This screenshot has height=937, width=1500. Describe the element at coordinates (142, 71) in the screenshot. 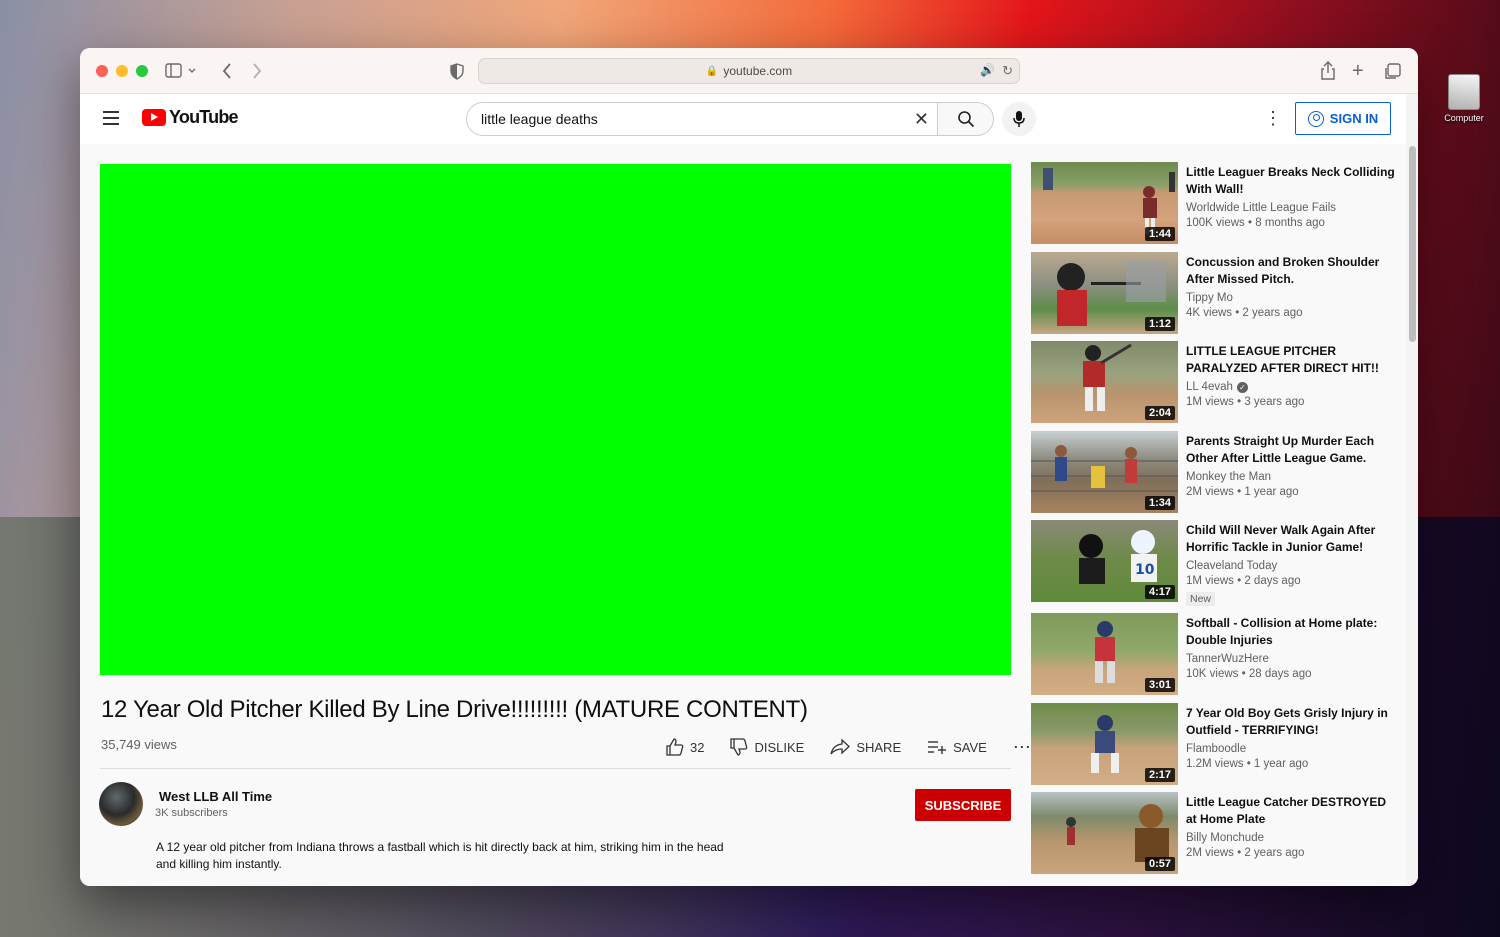

I see `maximize-window-button` at that location.